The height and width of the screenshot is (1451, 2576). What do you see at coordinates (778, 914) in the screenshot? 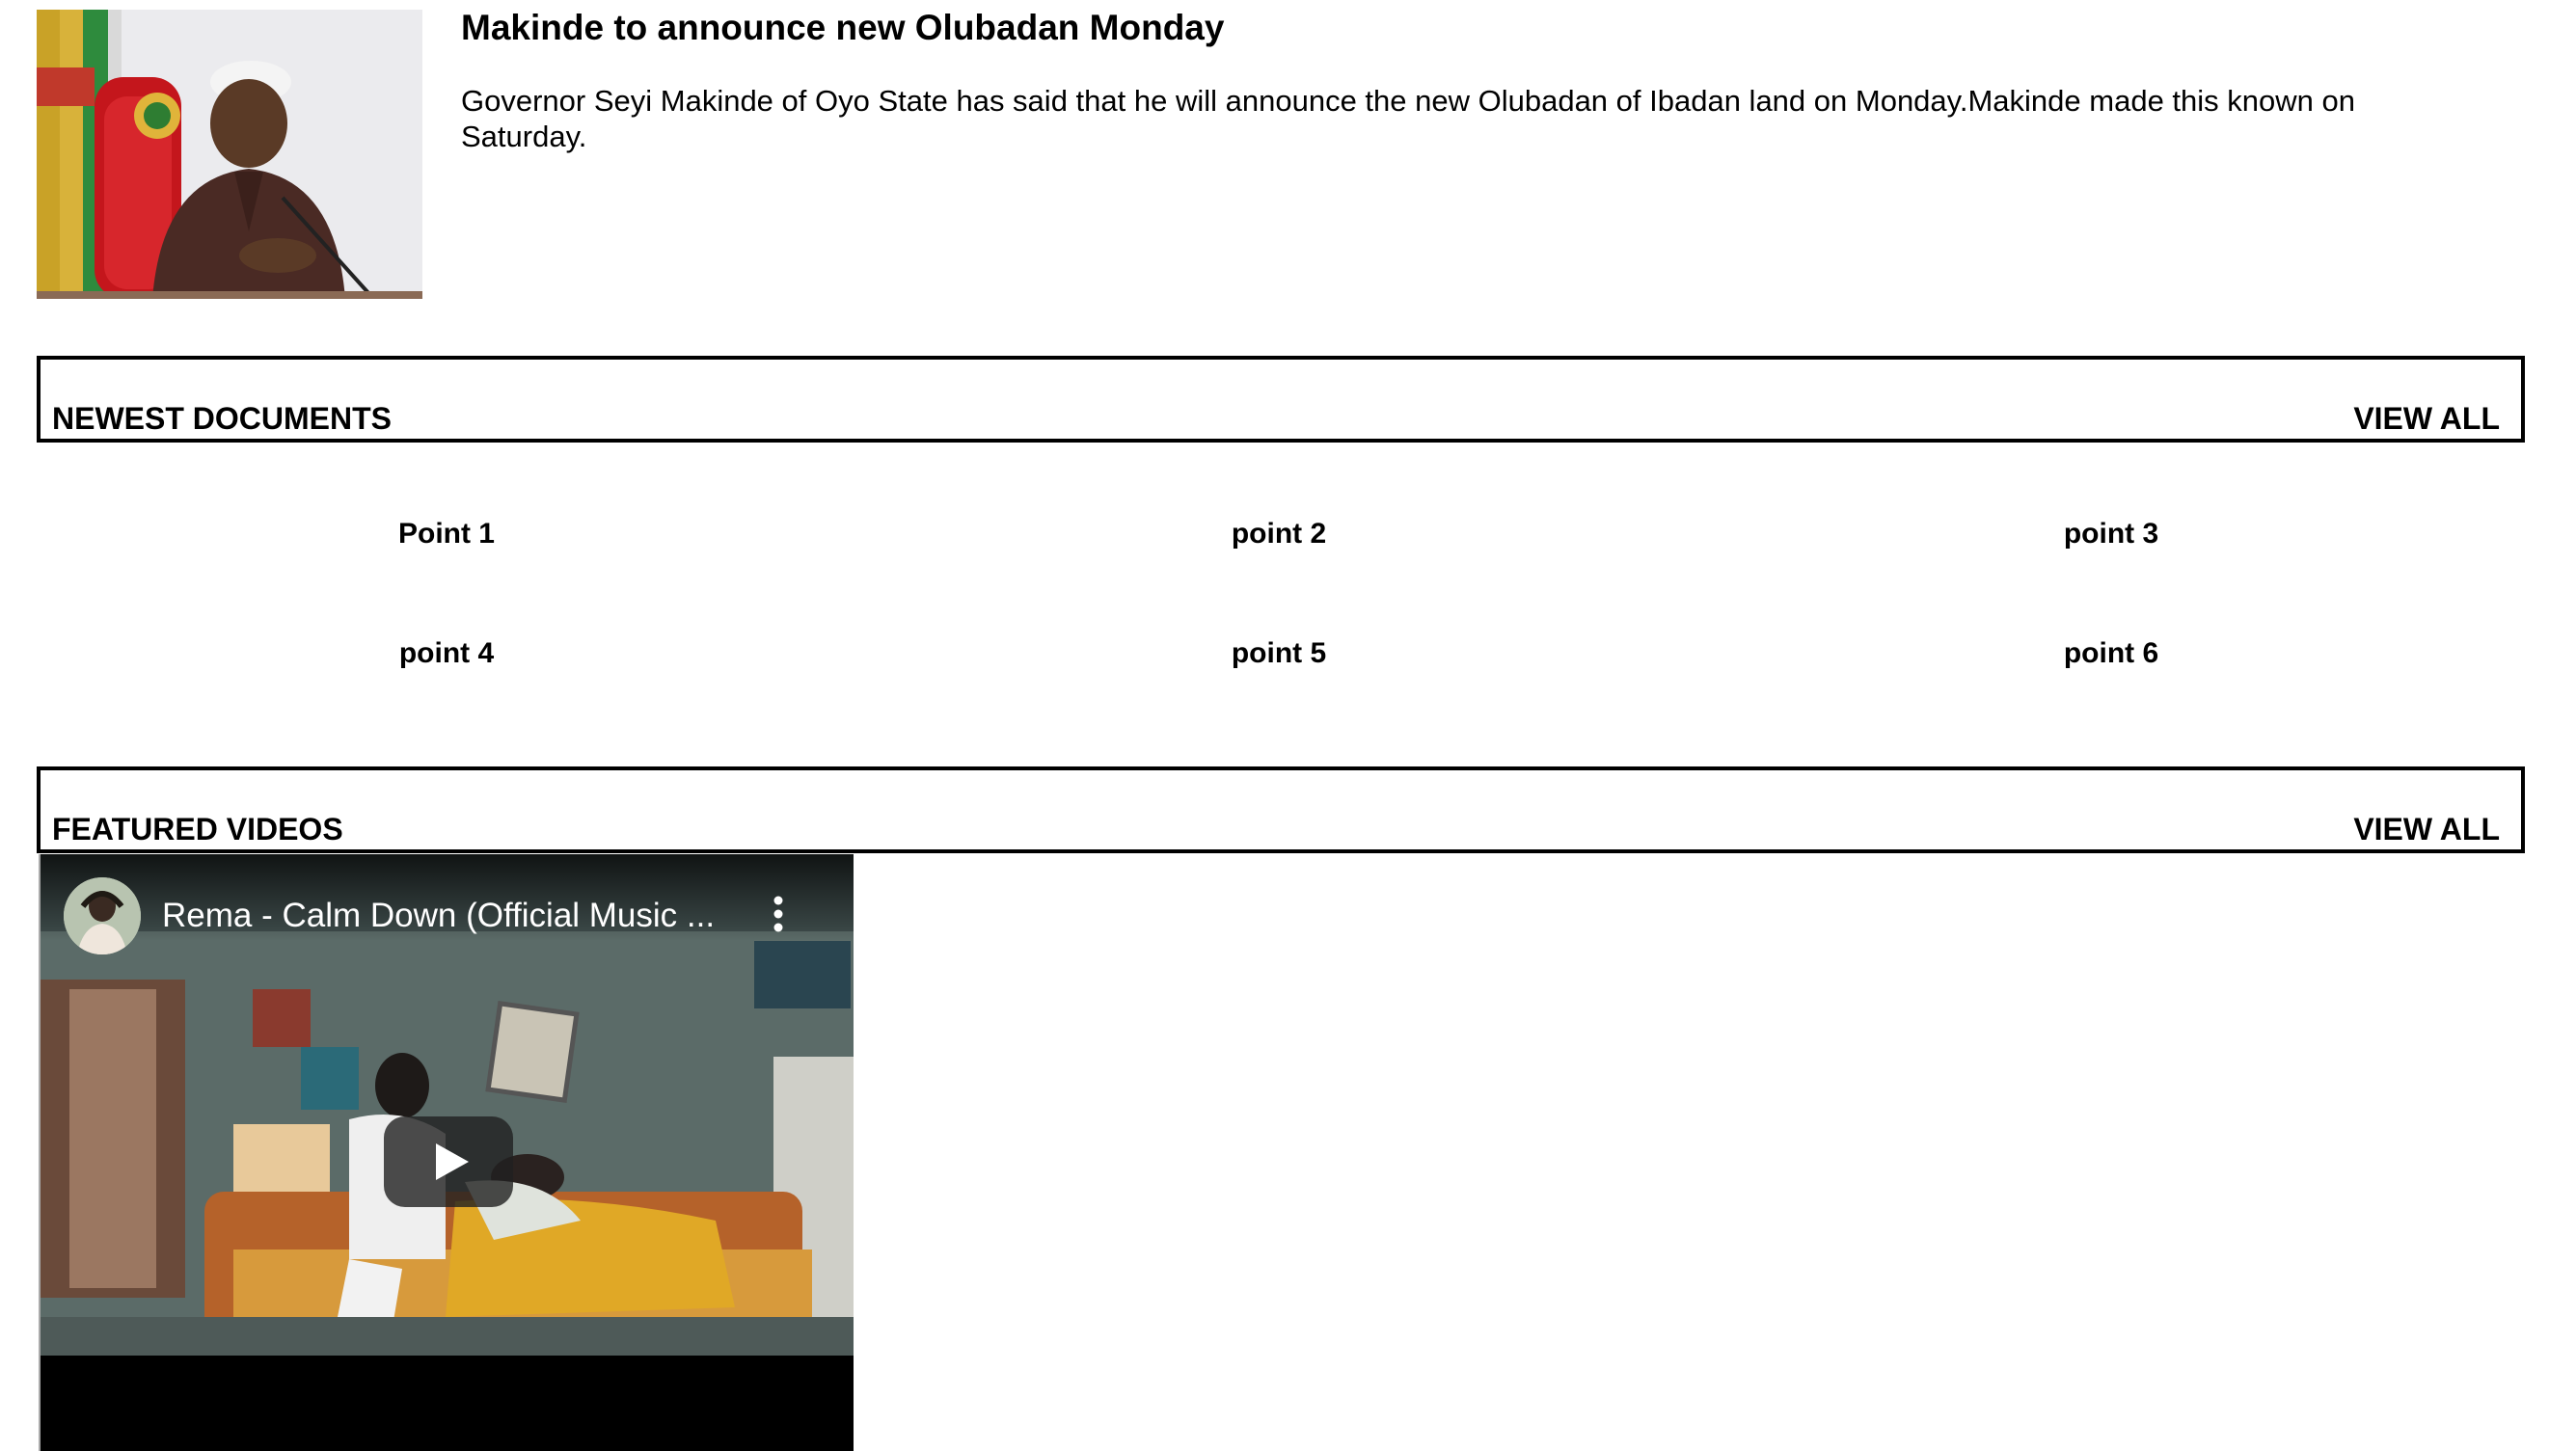
I see `more-vert-icon` at bounding box center [778, 914].